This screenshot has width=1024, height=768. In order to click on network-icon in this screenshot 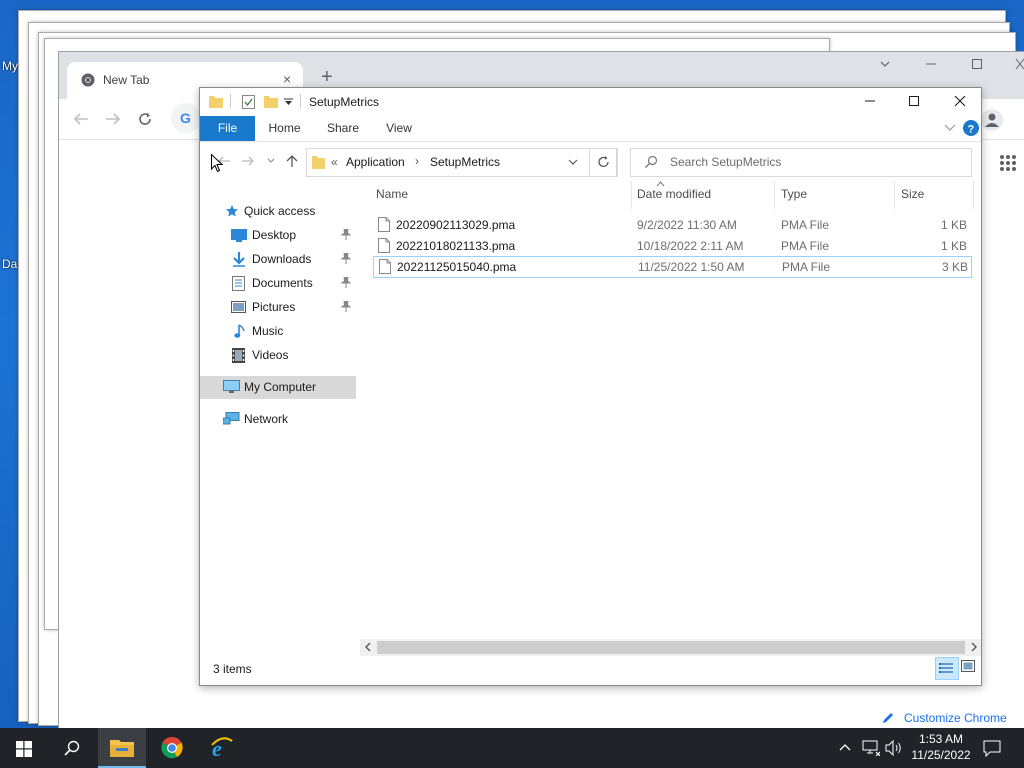, I will do `click(231, 419)`.